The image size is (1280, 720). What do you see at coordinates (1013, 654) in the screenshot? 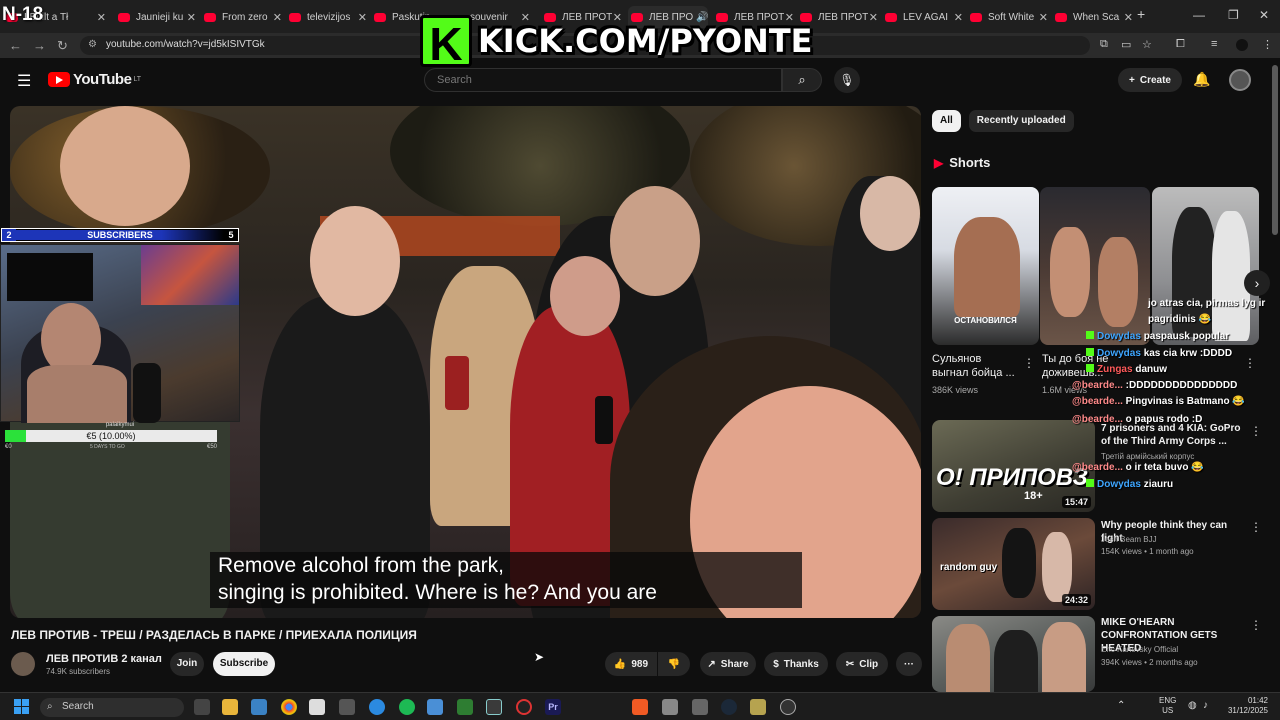
I see `video-thumbnail` at bounding box center [1013, 654].